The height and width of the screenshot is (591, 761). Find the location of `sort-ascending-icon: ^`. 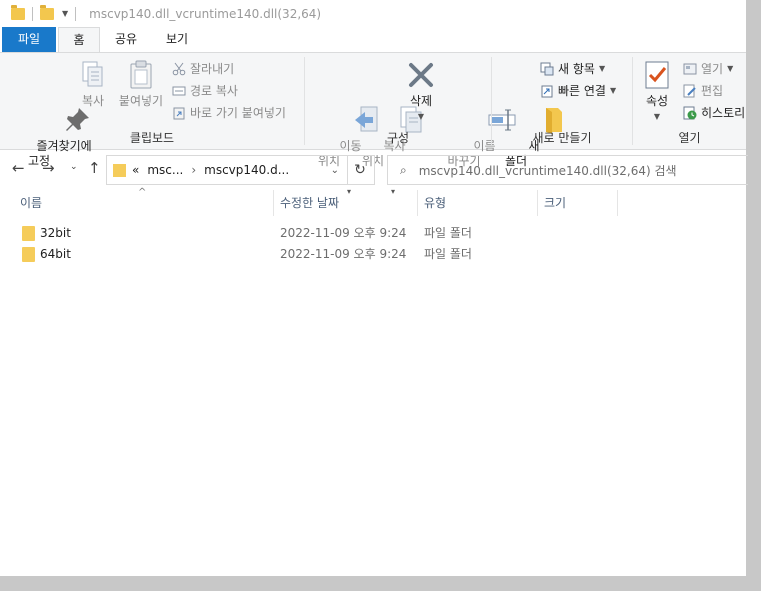

sort-ascending-icon: ^ is located at coordinates (142, 192).